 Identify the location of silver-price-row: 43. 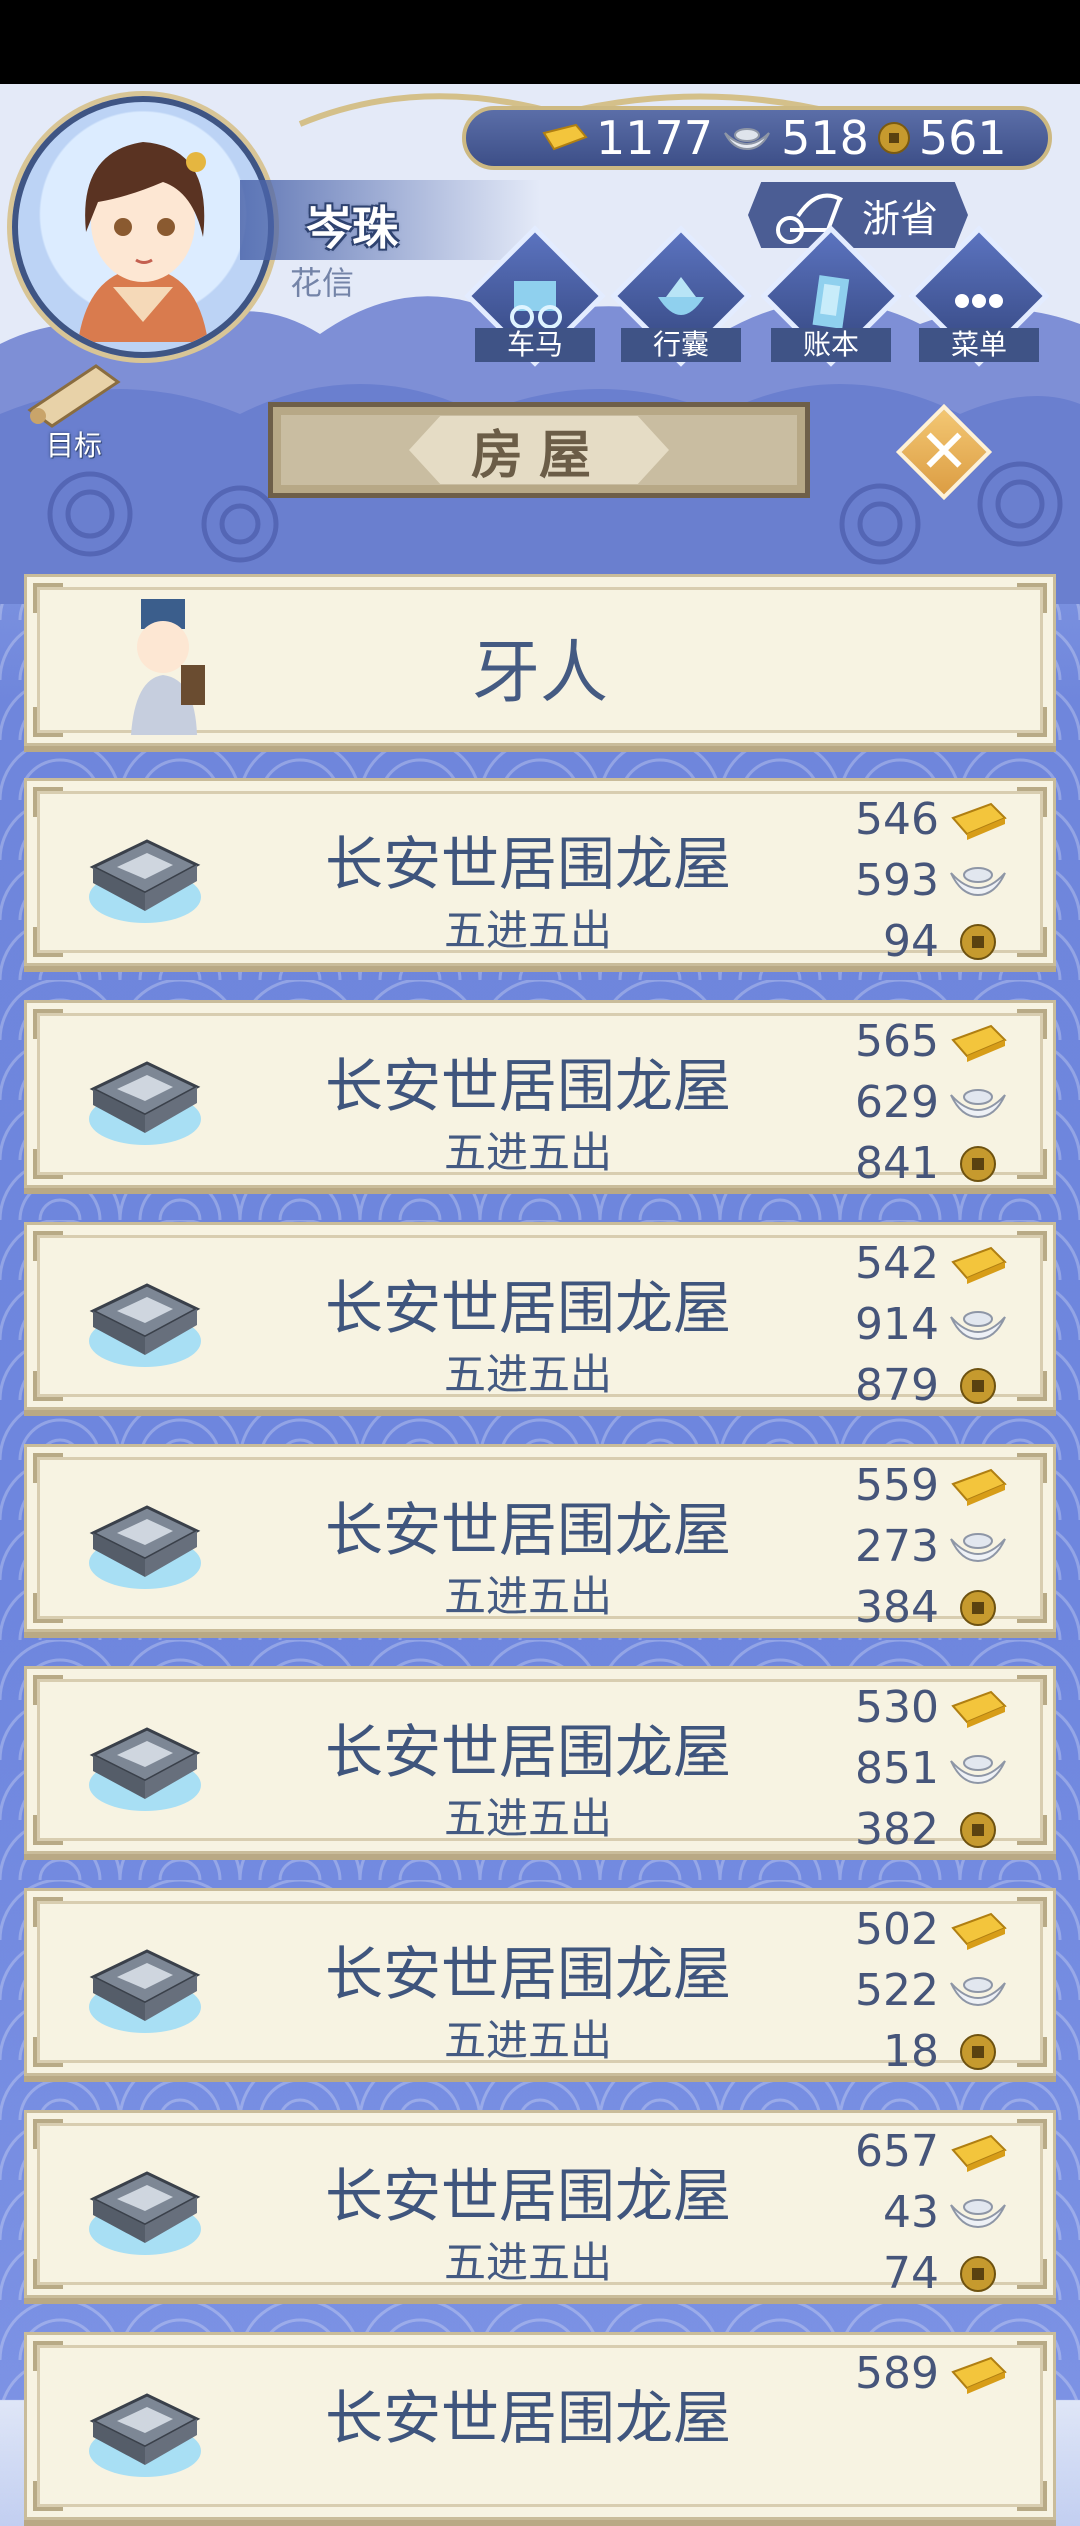
(909, 2212).